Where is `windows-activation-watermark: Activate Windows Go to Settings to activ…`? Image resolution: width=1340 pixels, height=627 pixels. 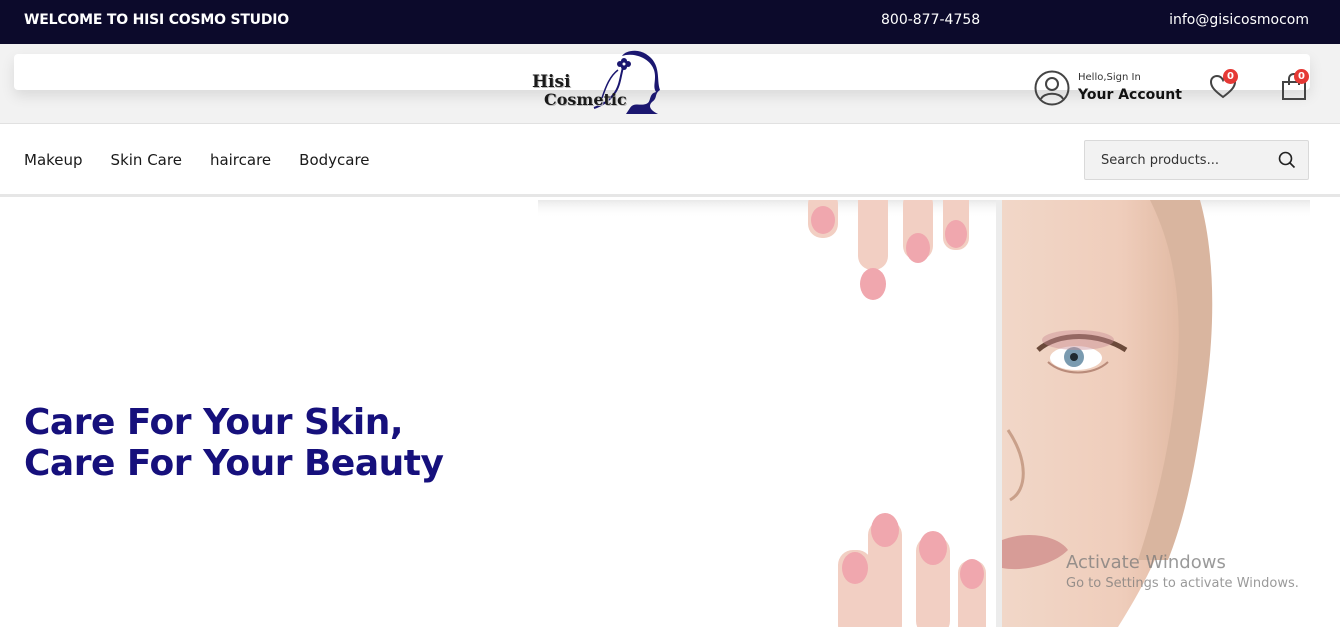 windows-activation-watermark: Activate Windows Go to Settings to activ… is located at coordinates (1182, 571).